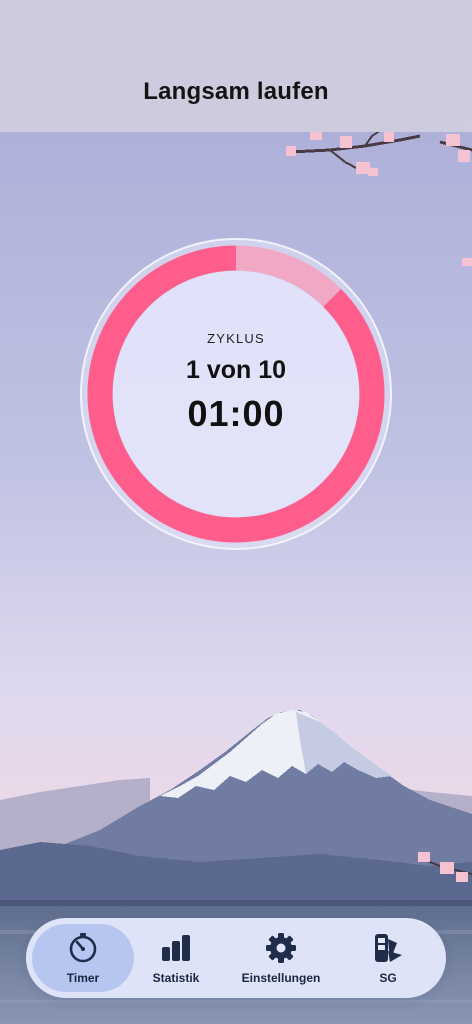 This screenshot has width=472, height=1024. Describe the element at coordinates (83, 978) in the screenshot. I see `tab-label-timer: Timer` at that location.